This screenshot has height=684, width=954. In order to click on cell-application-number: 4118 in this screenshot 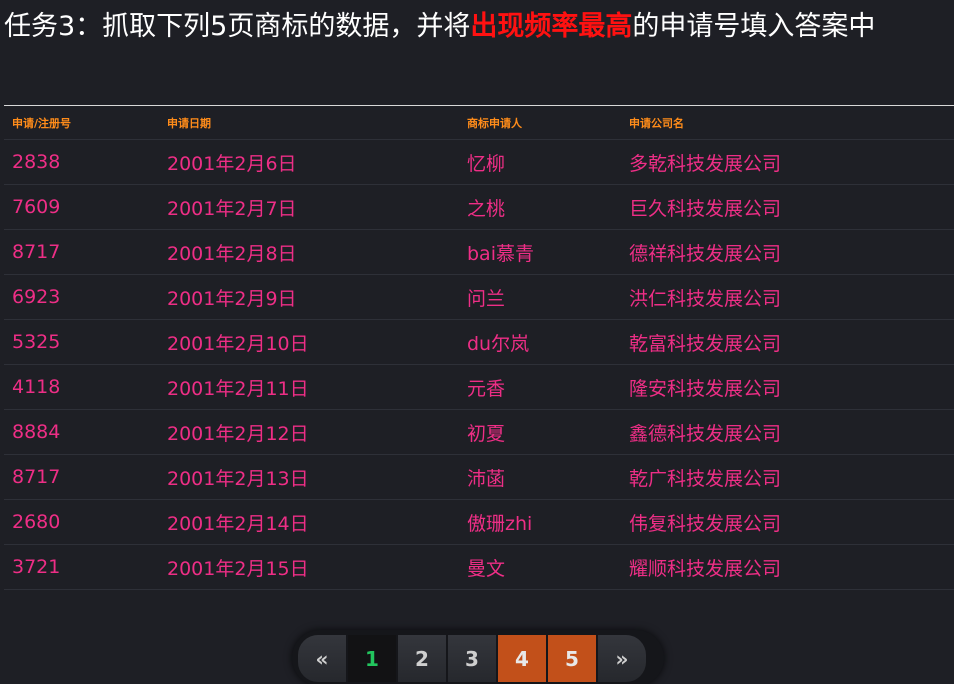, I will do `click(81, 387)`.